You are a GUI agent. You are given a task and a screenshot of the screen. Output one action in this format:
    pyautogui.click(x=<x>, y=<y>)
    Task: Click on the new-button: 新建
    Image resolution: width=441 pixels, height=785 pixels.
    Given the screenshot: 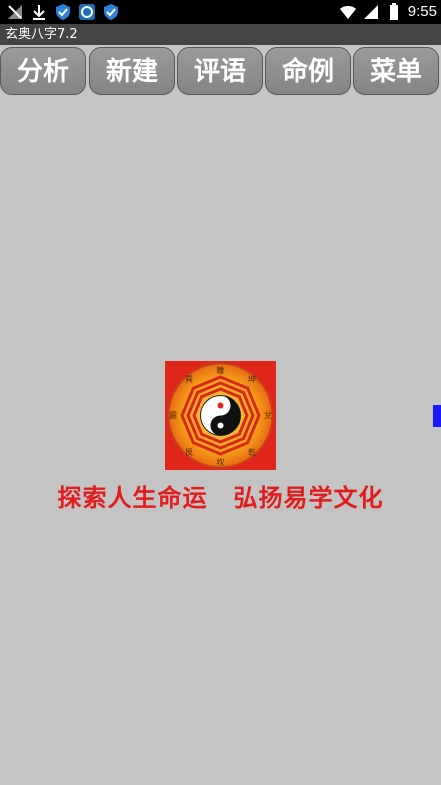 What is the action you would take?
    pyautogui.click(x=132, y=71)
    